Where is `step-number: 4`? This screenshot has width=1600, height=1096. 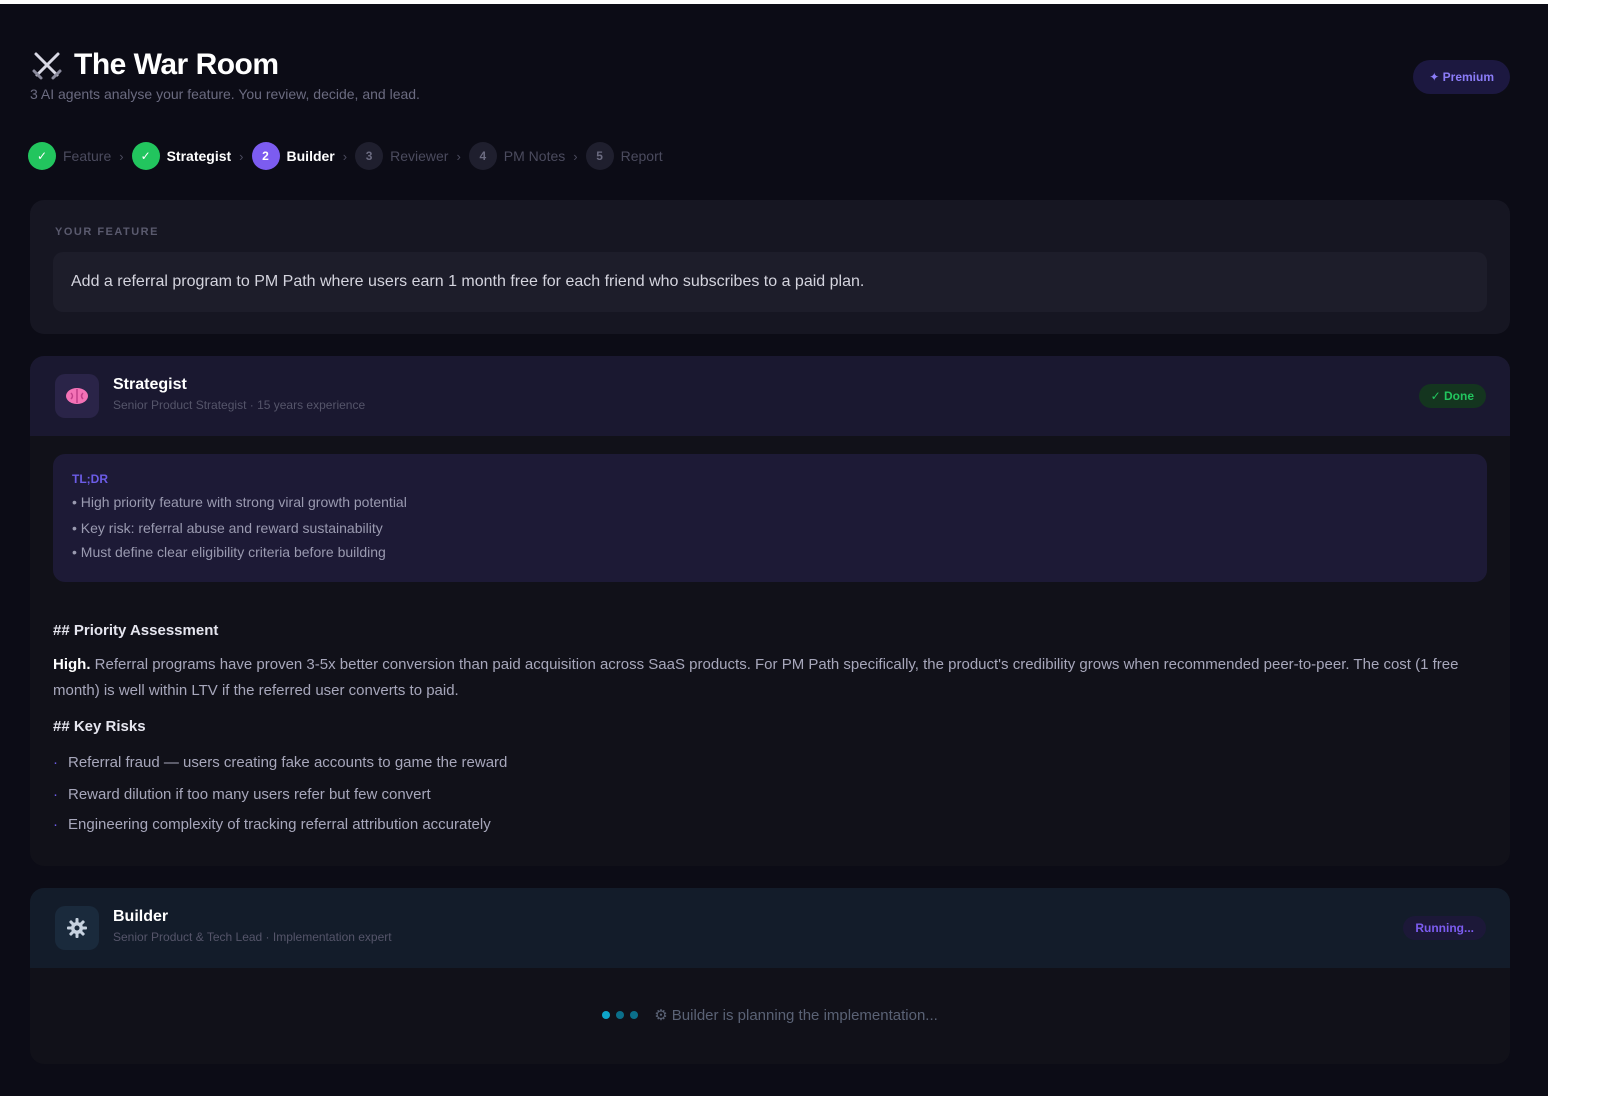 step-number: 4 is located at coordinates (482, 156).